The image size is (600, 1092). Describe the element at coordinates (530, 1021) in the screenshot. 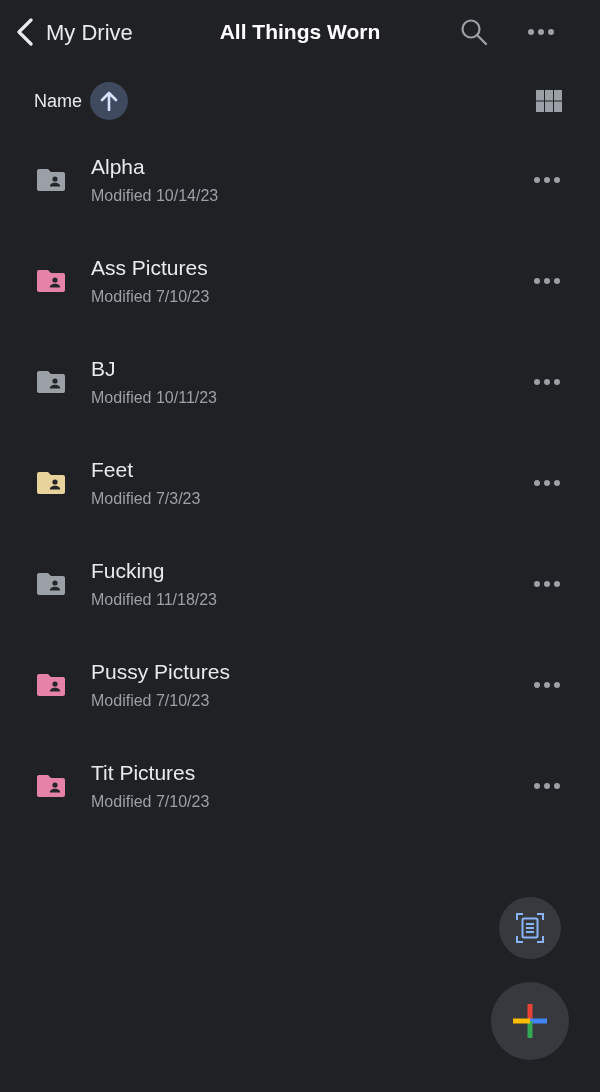

I see `plus-icon` at that location.